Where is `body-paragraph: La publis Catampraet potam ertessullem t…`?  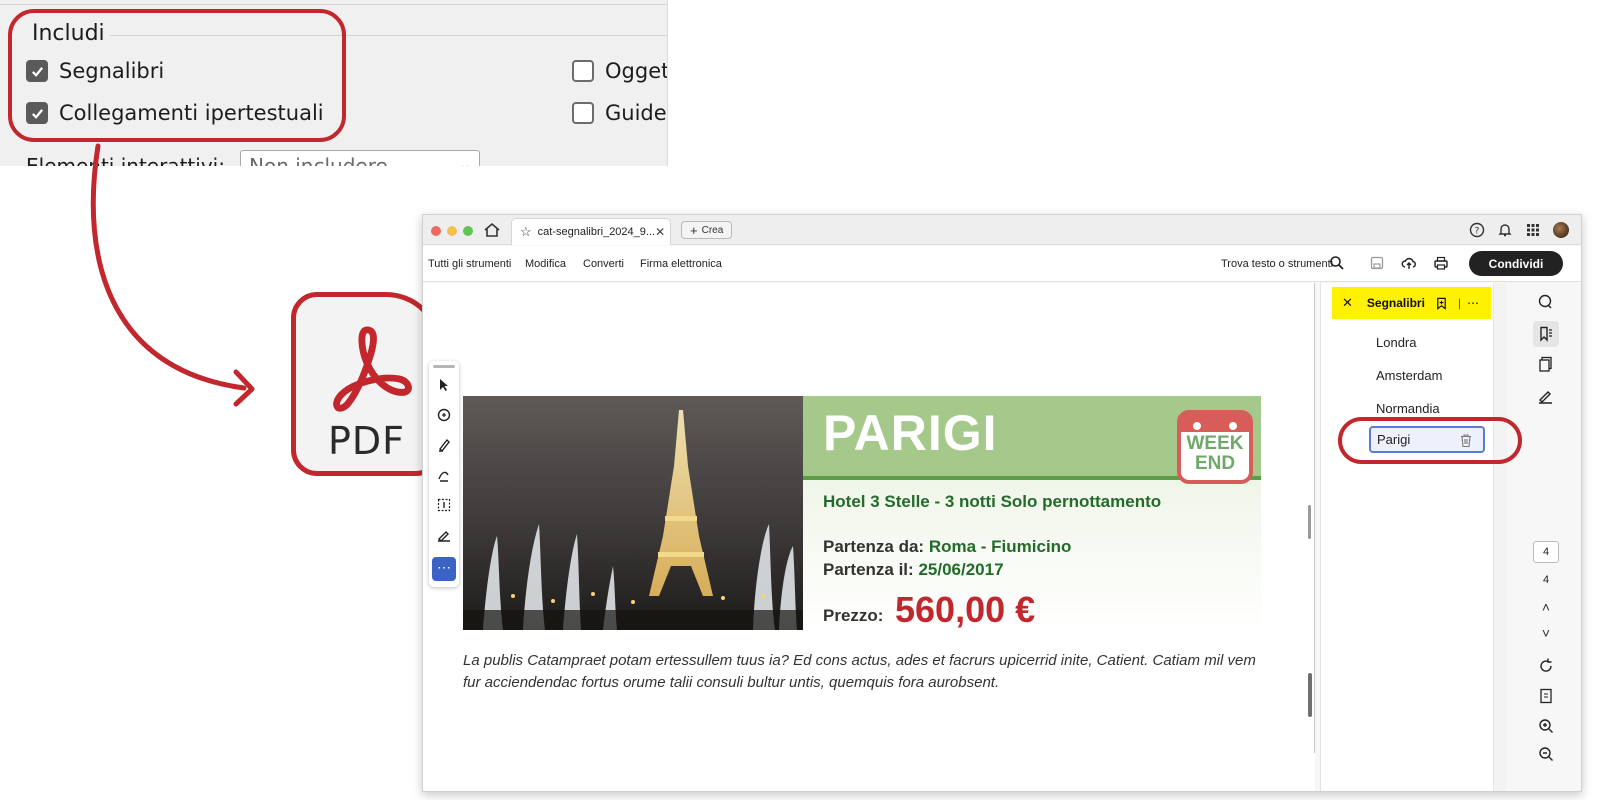
body-paragraph: La publis Catampraet potam ertessullem t… is located at coordinates (859, 671).